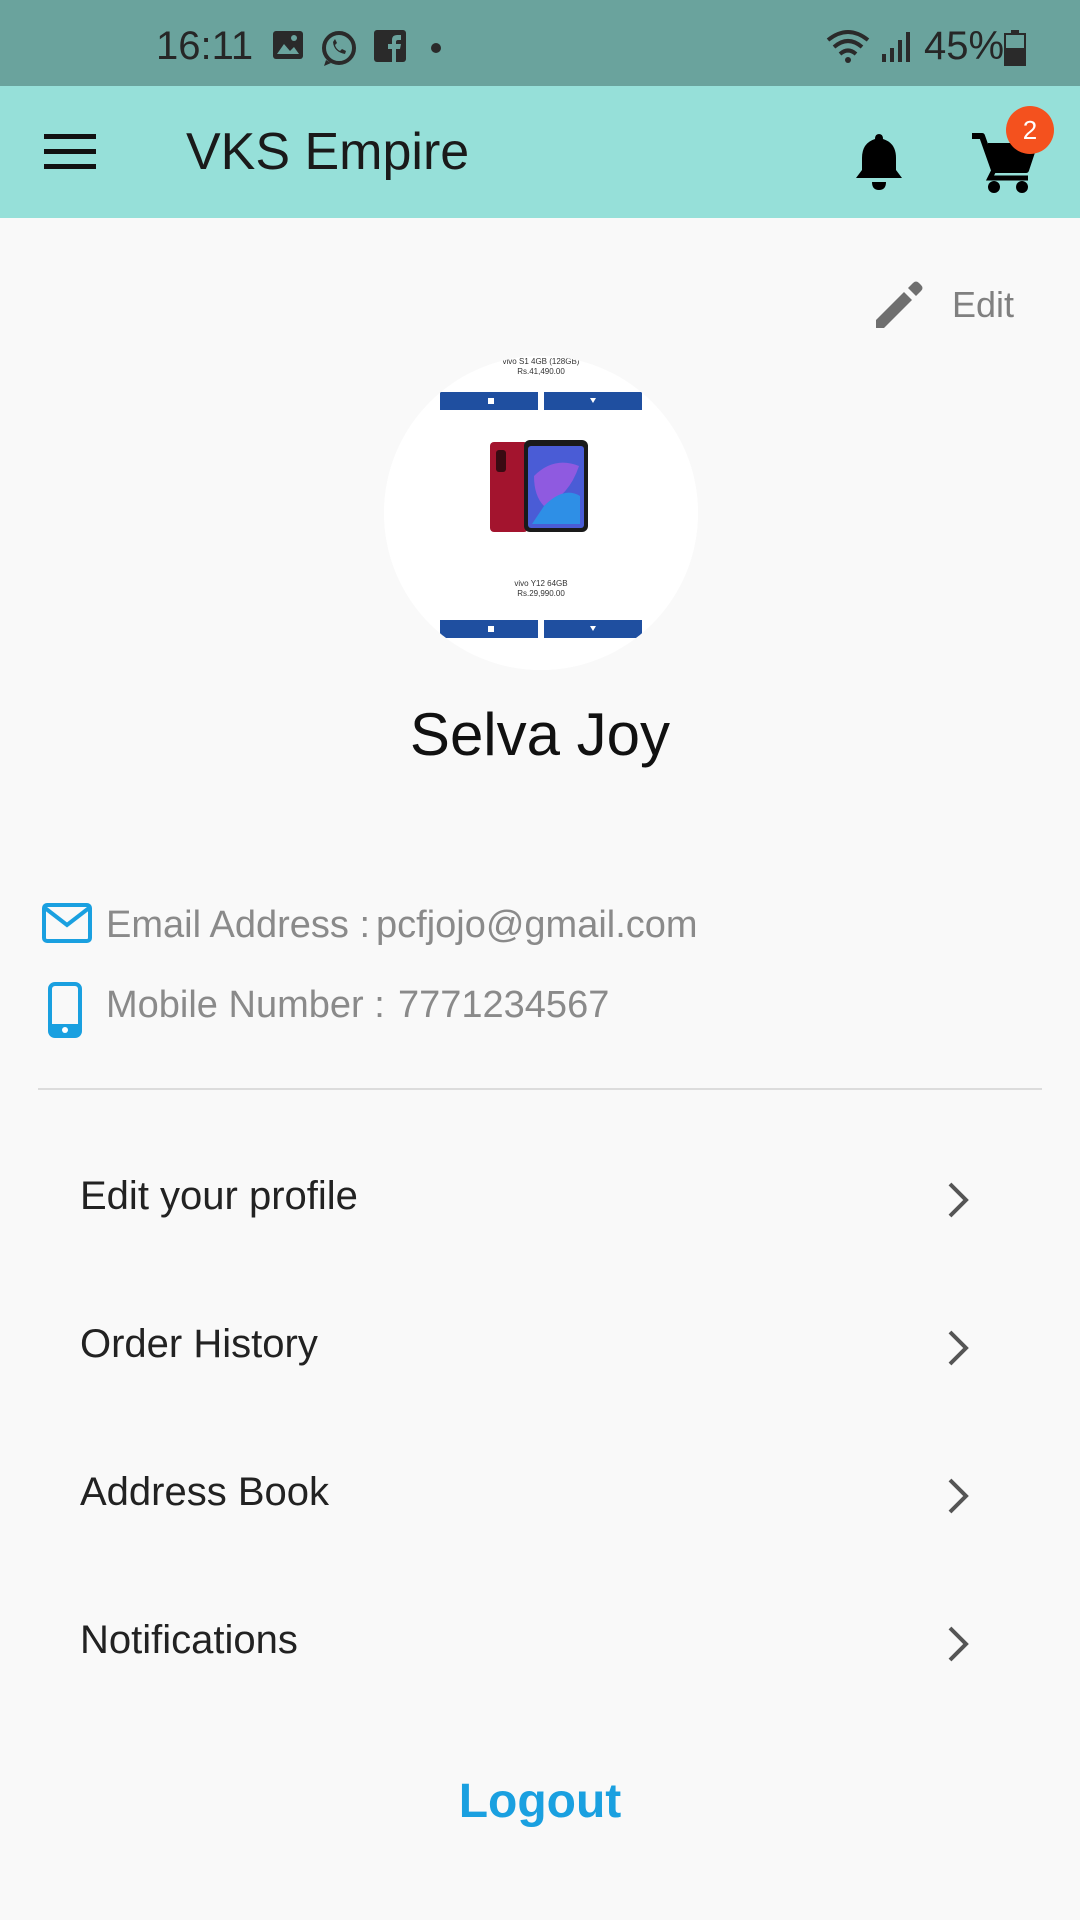 The height and width of the screenshot is (1920, 1080). I want to click on mobile-row: Mobile Number : 7771234567, so click(542, 1008).